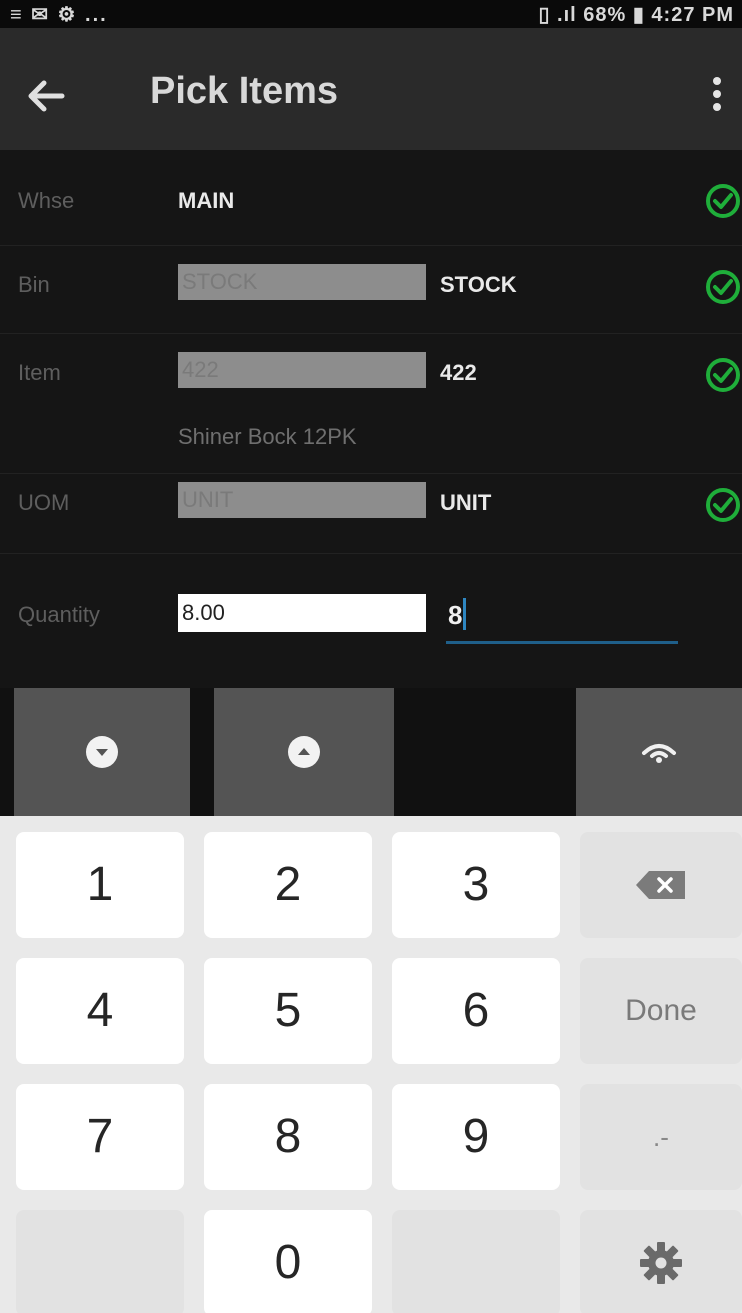  Describe the element at coordinates (661, 1137) in the screenshot. I see `punctuation-key: .-` at that location.